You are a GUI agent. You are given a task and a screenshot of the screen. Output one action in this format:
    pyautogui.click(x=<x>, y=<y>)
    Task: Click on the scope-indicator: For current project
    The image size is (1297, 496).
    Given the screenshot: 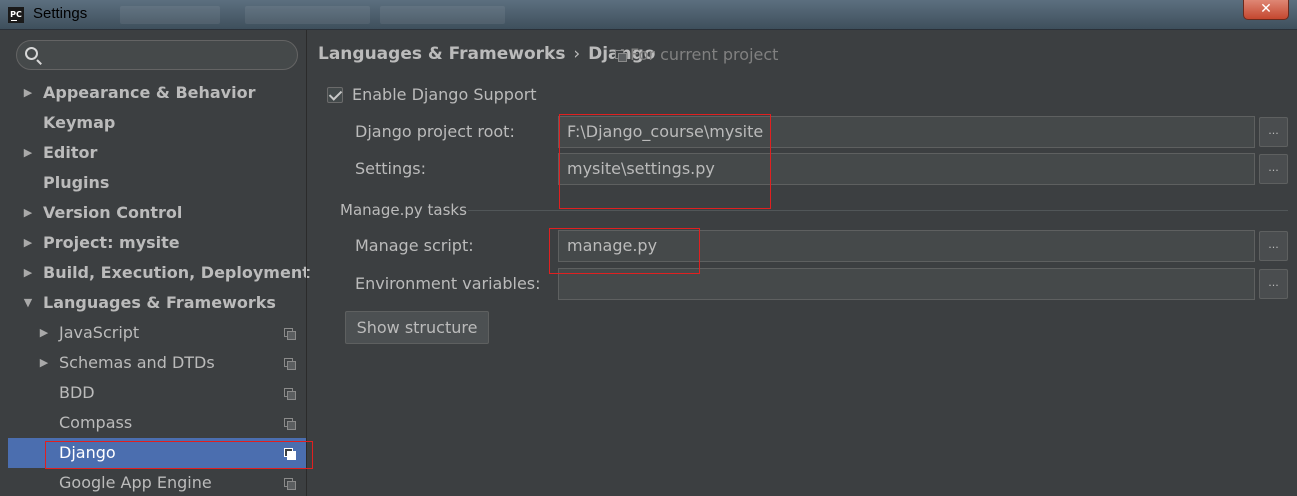 What is the action you would take?
    pyautogui.click(x=696, y=54)
    